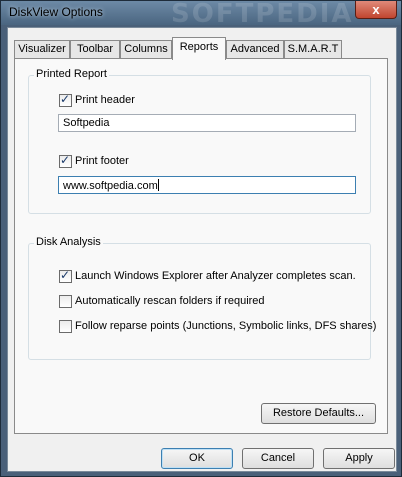 This screenshot has height=477, width=402. I want to click on title-bar: DiskView Options SOFTPEDIA x, so click(201, 14).